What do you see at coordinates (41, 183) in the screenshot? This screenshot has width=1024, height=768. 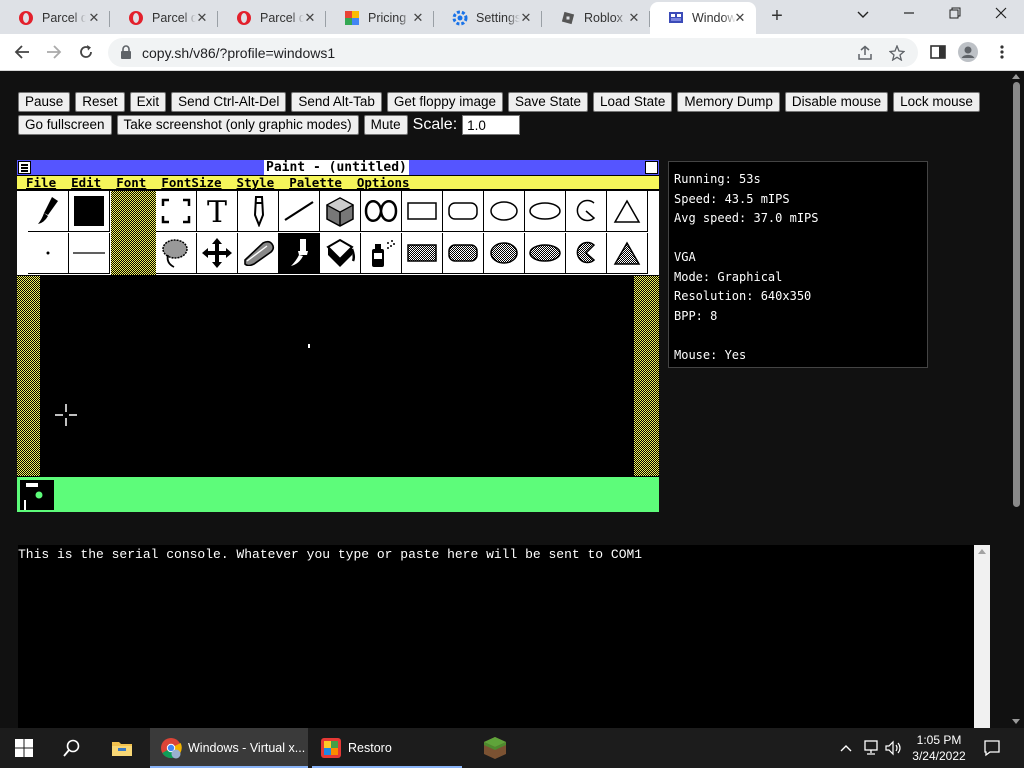 I see `menu-file: File` at bounding box center [41, 183].